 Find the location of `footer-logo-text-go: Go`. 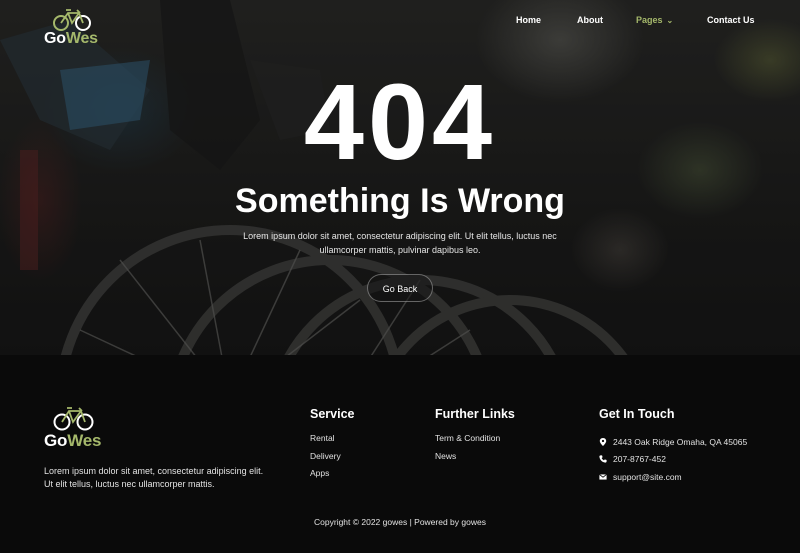

footer-logo-text-go: Go is located at coordinates (56, 440).